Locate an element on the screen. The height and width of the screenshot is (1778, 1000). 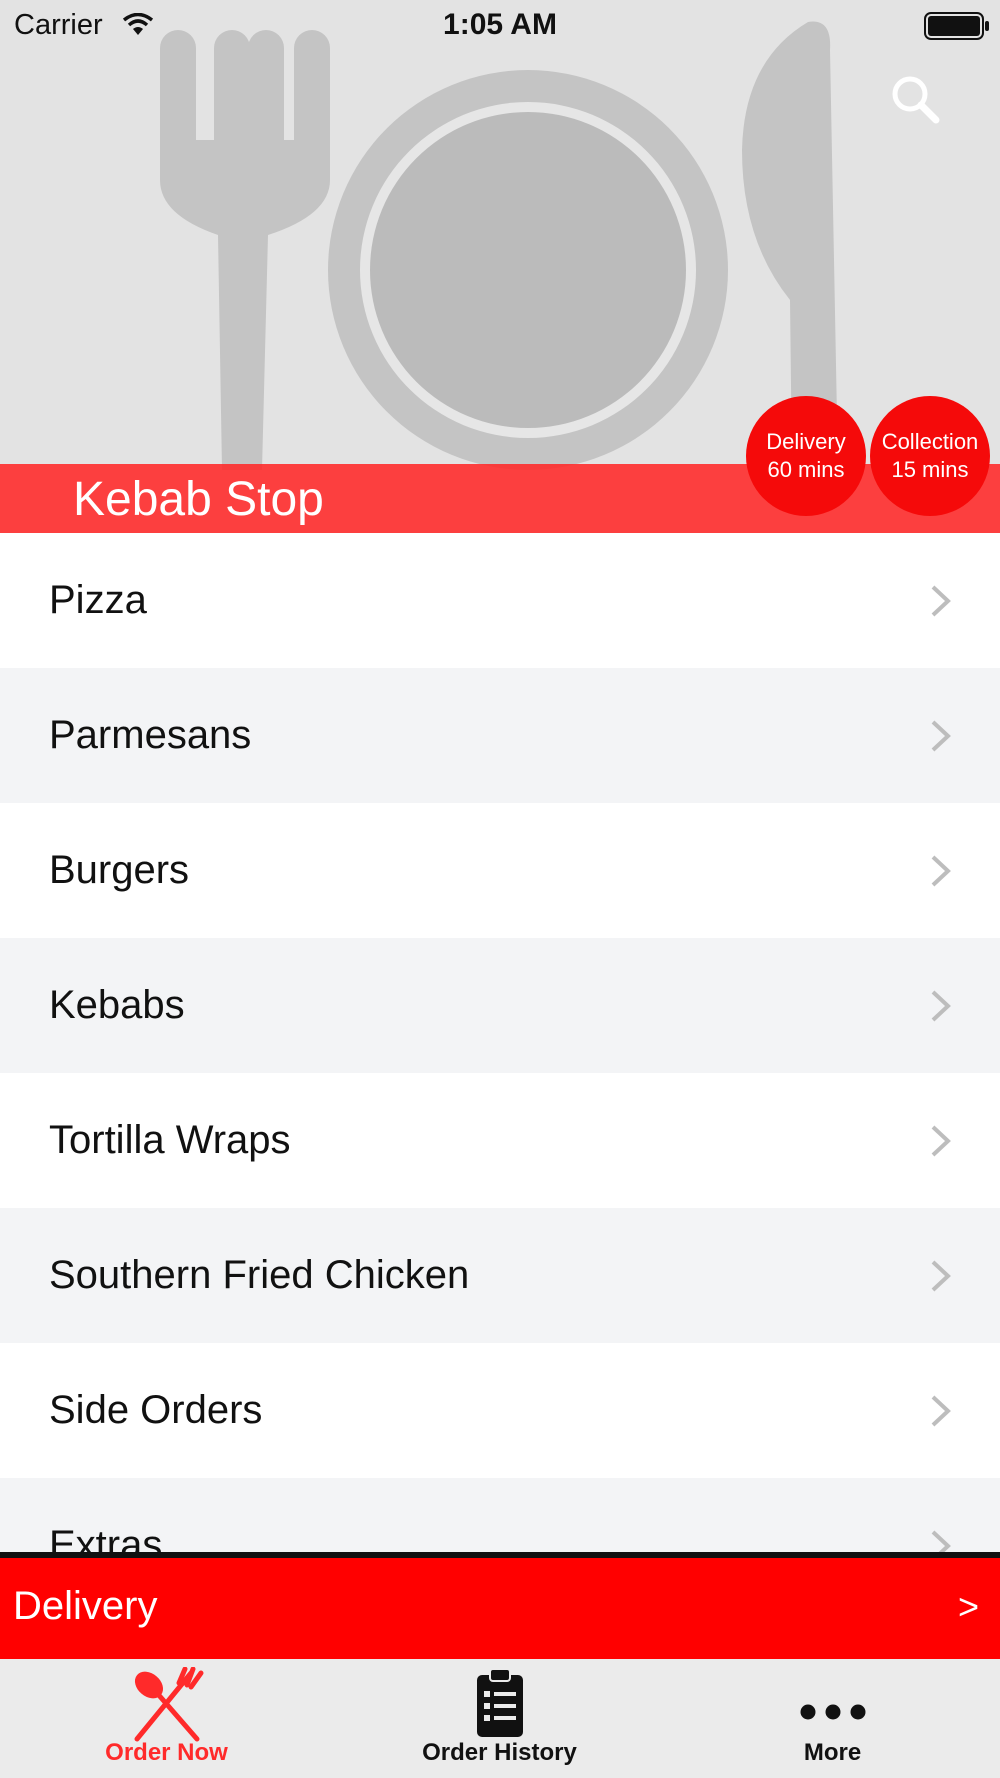
category-label: Parmesans is located at coordinates (150, 735).